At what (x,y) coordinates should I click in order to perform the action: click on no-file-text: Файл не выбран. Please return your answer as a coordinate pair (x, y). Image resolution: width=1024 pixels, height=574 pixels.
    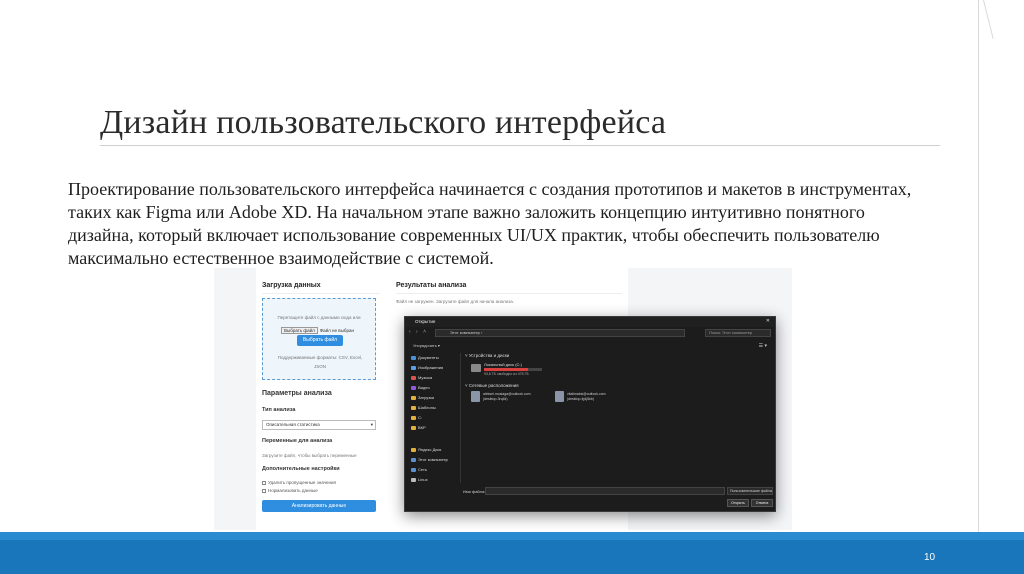
    Looking at the image, I should click on (336, 330).